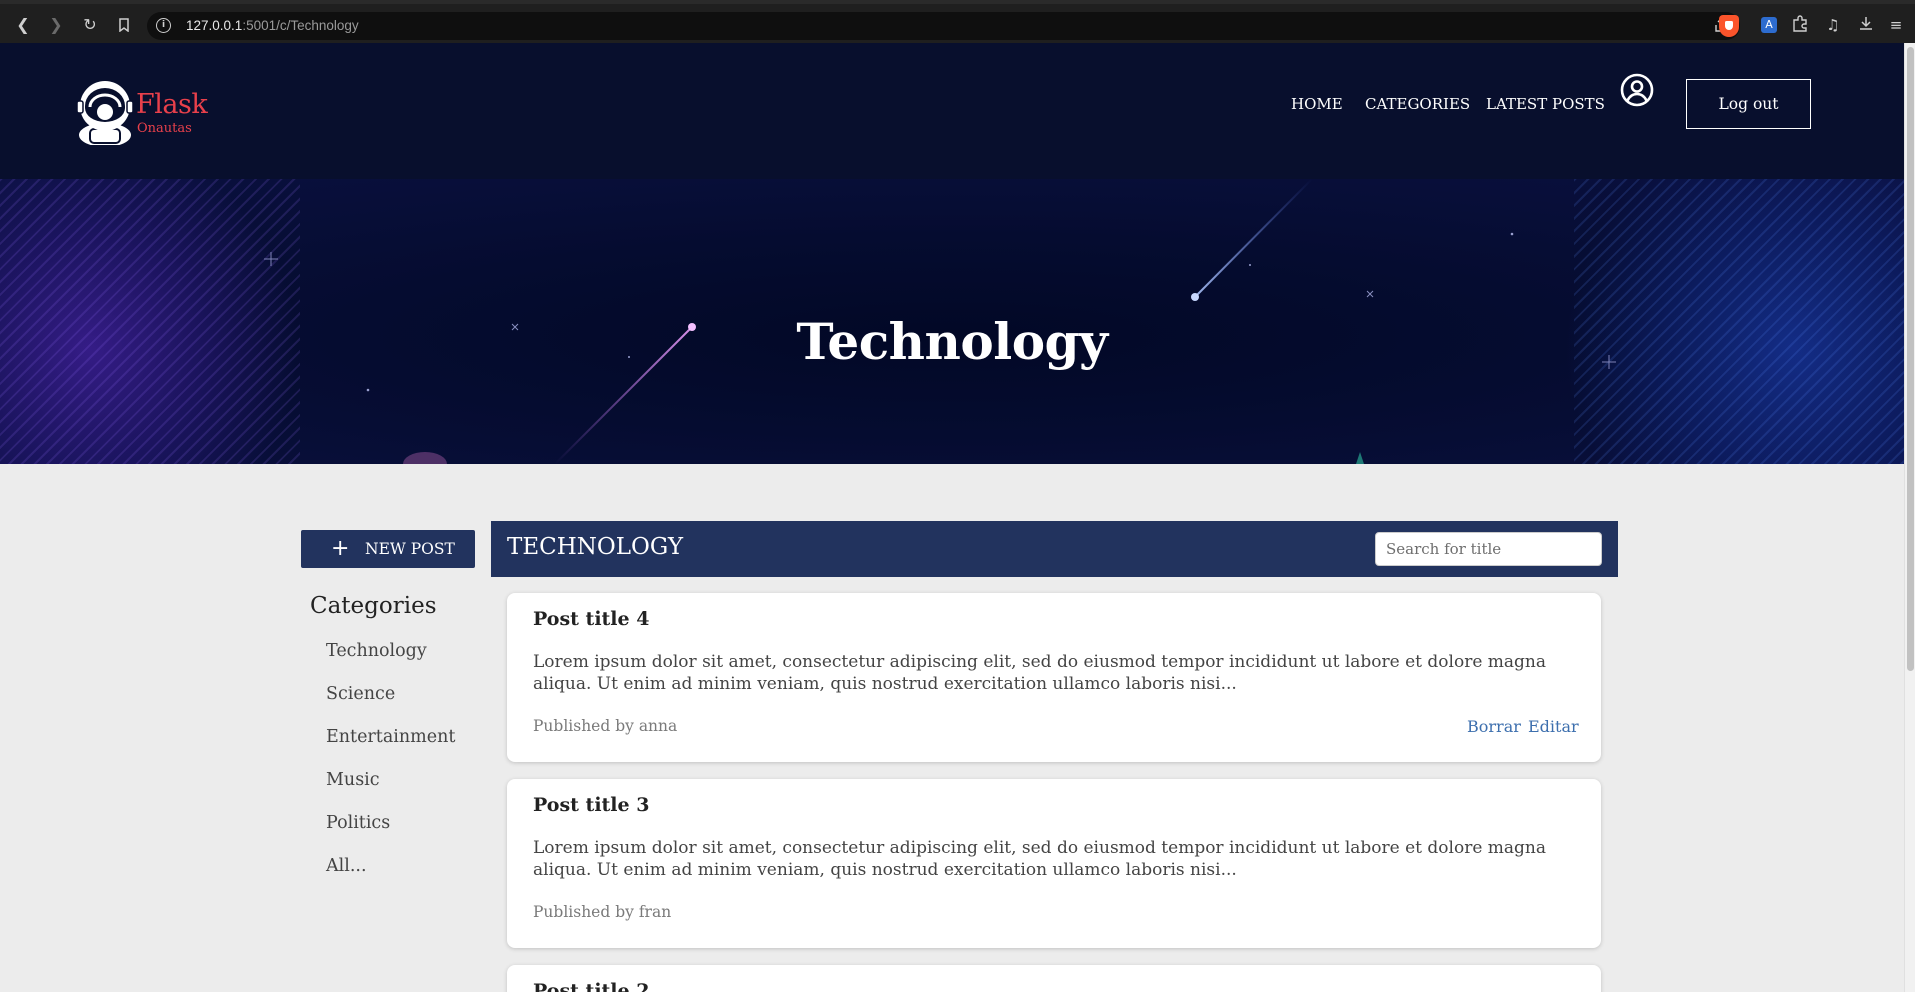  I want to click on category-music: Music, so click(353, 780).